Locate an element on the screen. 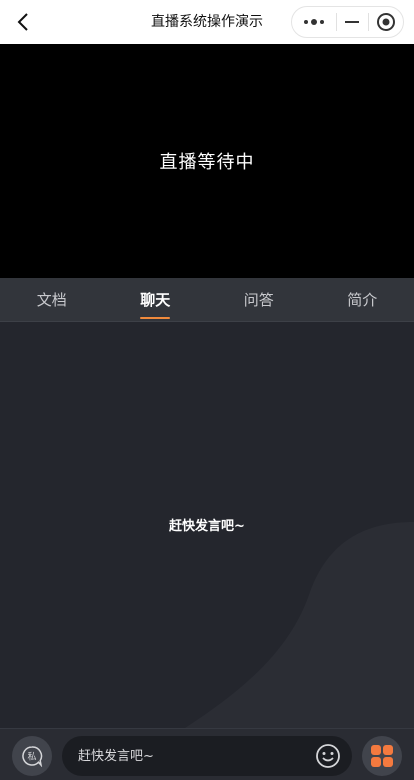  live-status-text: 直播等待中 is located at coordinates (207, 162).